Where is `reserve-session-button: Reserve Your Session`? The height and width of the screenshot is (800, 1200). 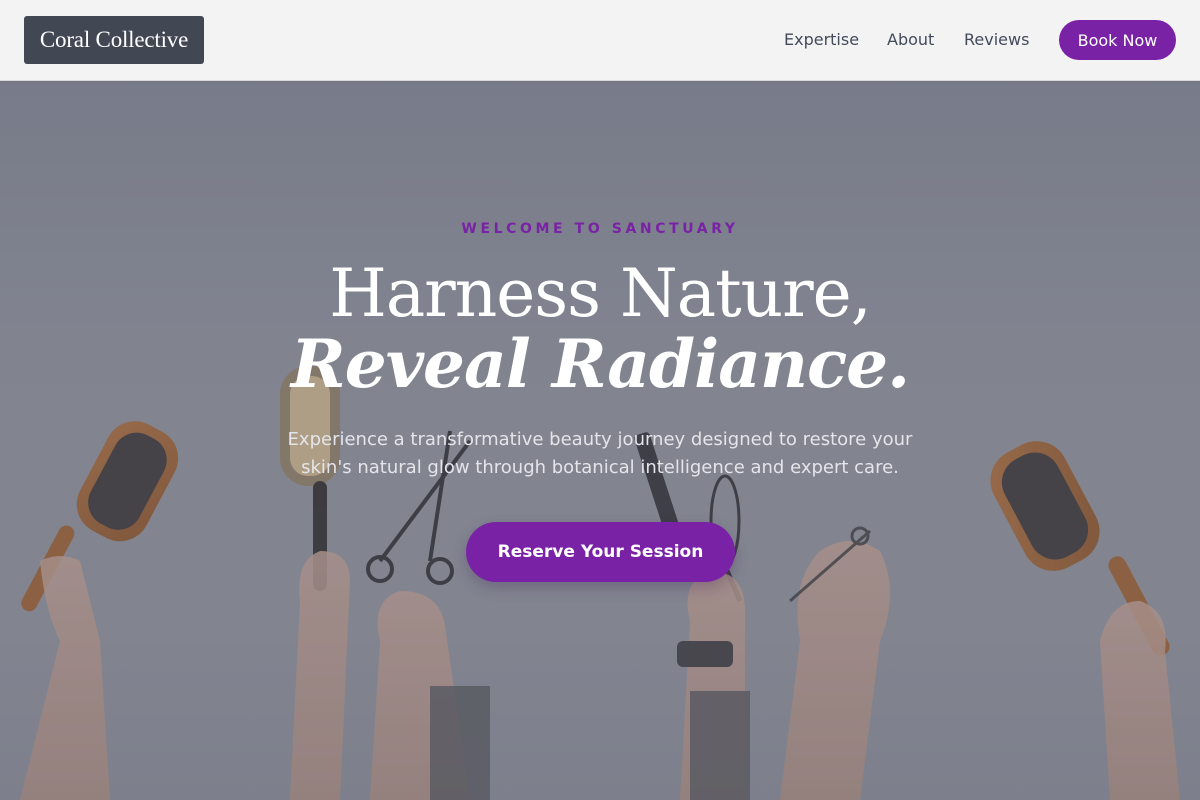
reserve-session-button: Reserve Your Session is located at coordinates (600, 552).